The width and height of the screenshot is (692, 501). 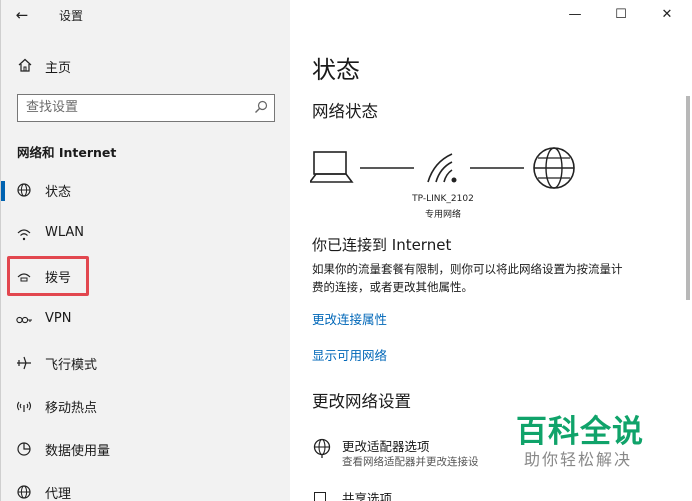 What do you see at coordinates (24, 320) in the screenshot?
I see `vpn-icon` at bounding box center [24, 320].